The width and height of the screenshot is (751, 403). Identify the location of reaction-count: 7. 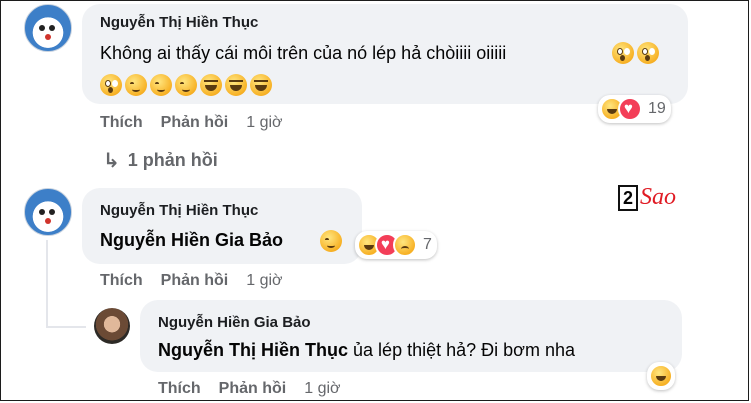
(427, 244).